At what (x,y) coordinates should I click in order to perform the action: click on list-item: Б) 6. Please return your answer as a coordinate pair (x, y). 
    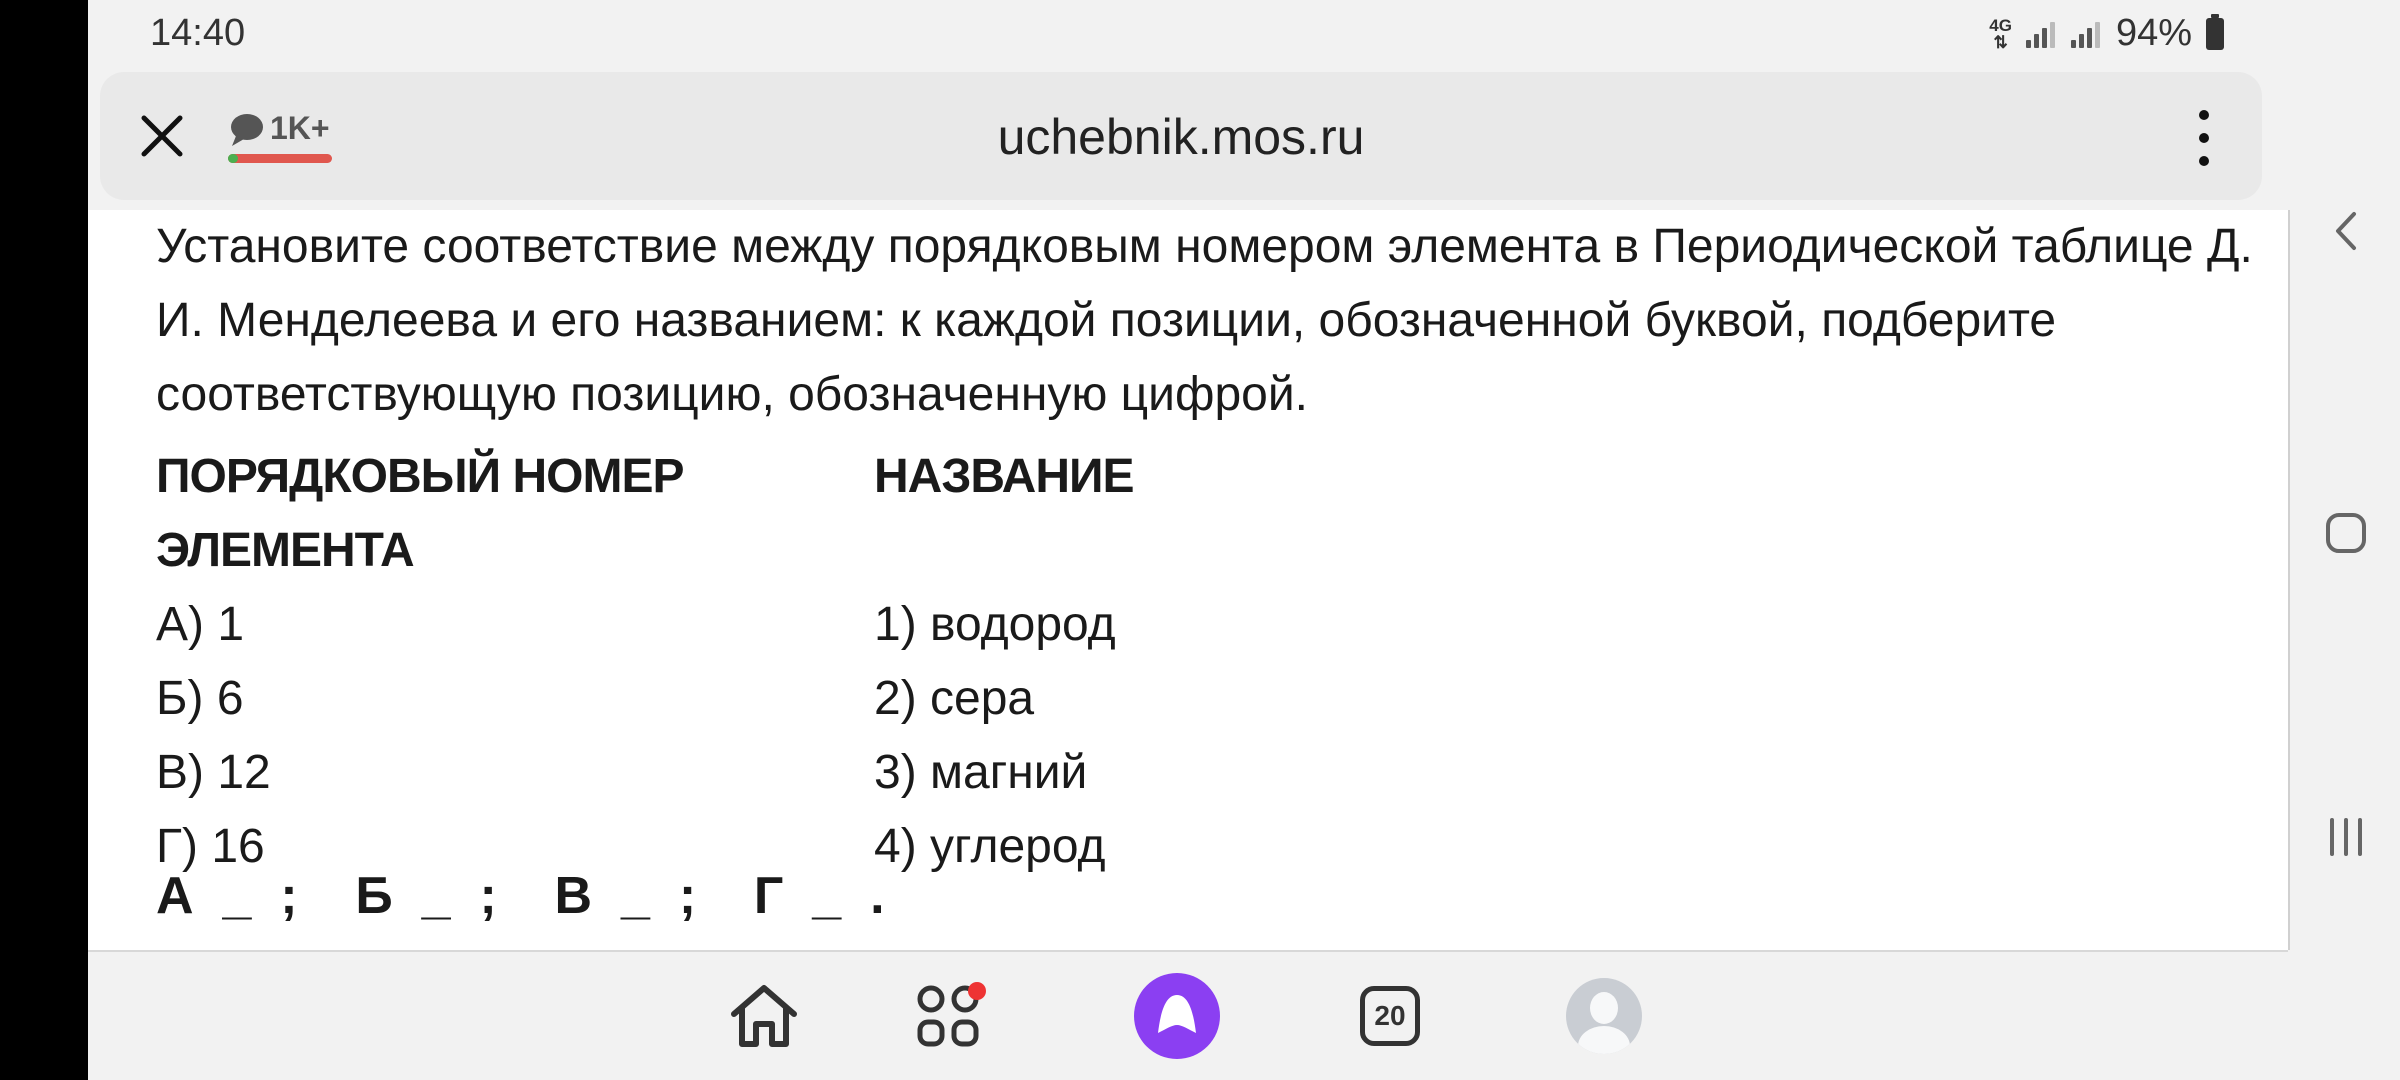
    Looking at the image, I should click on (200, 698).